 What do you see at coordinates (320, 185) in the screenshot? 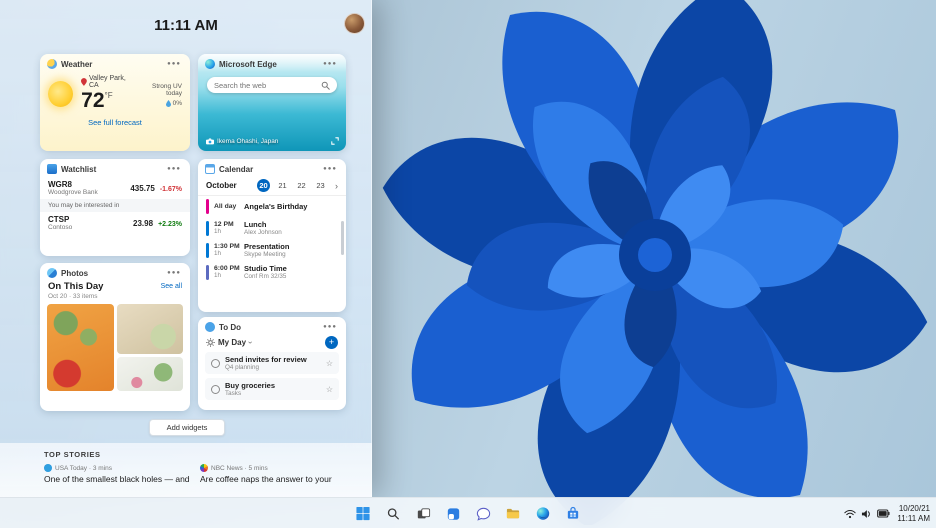
I see `calendar-day-23: 23` at bounding box center [320, 185].